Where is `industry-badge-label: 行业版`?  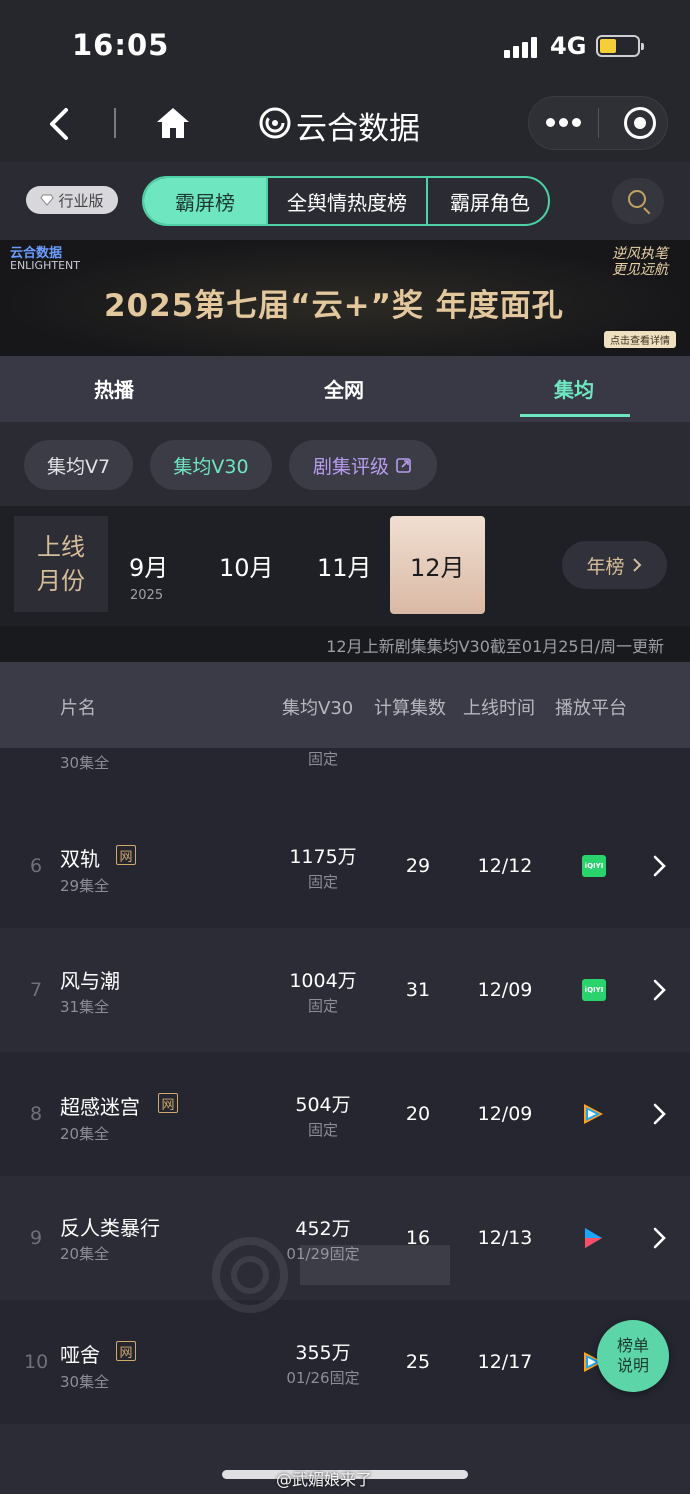 industry-badge-label: 行业版 is located at coordinates (81, 200).